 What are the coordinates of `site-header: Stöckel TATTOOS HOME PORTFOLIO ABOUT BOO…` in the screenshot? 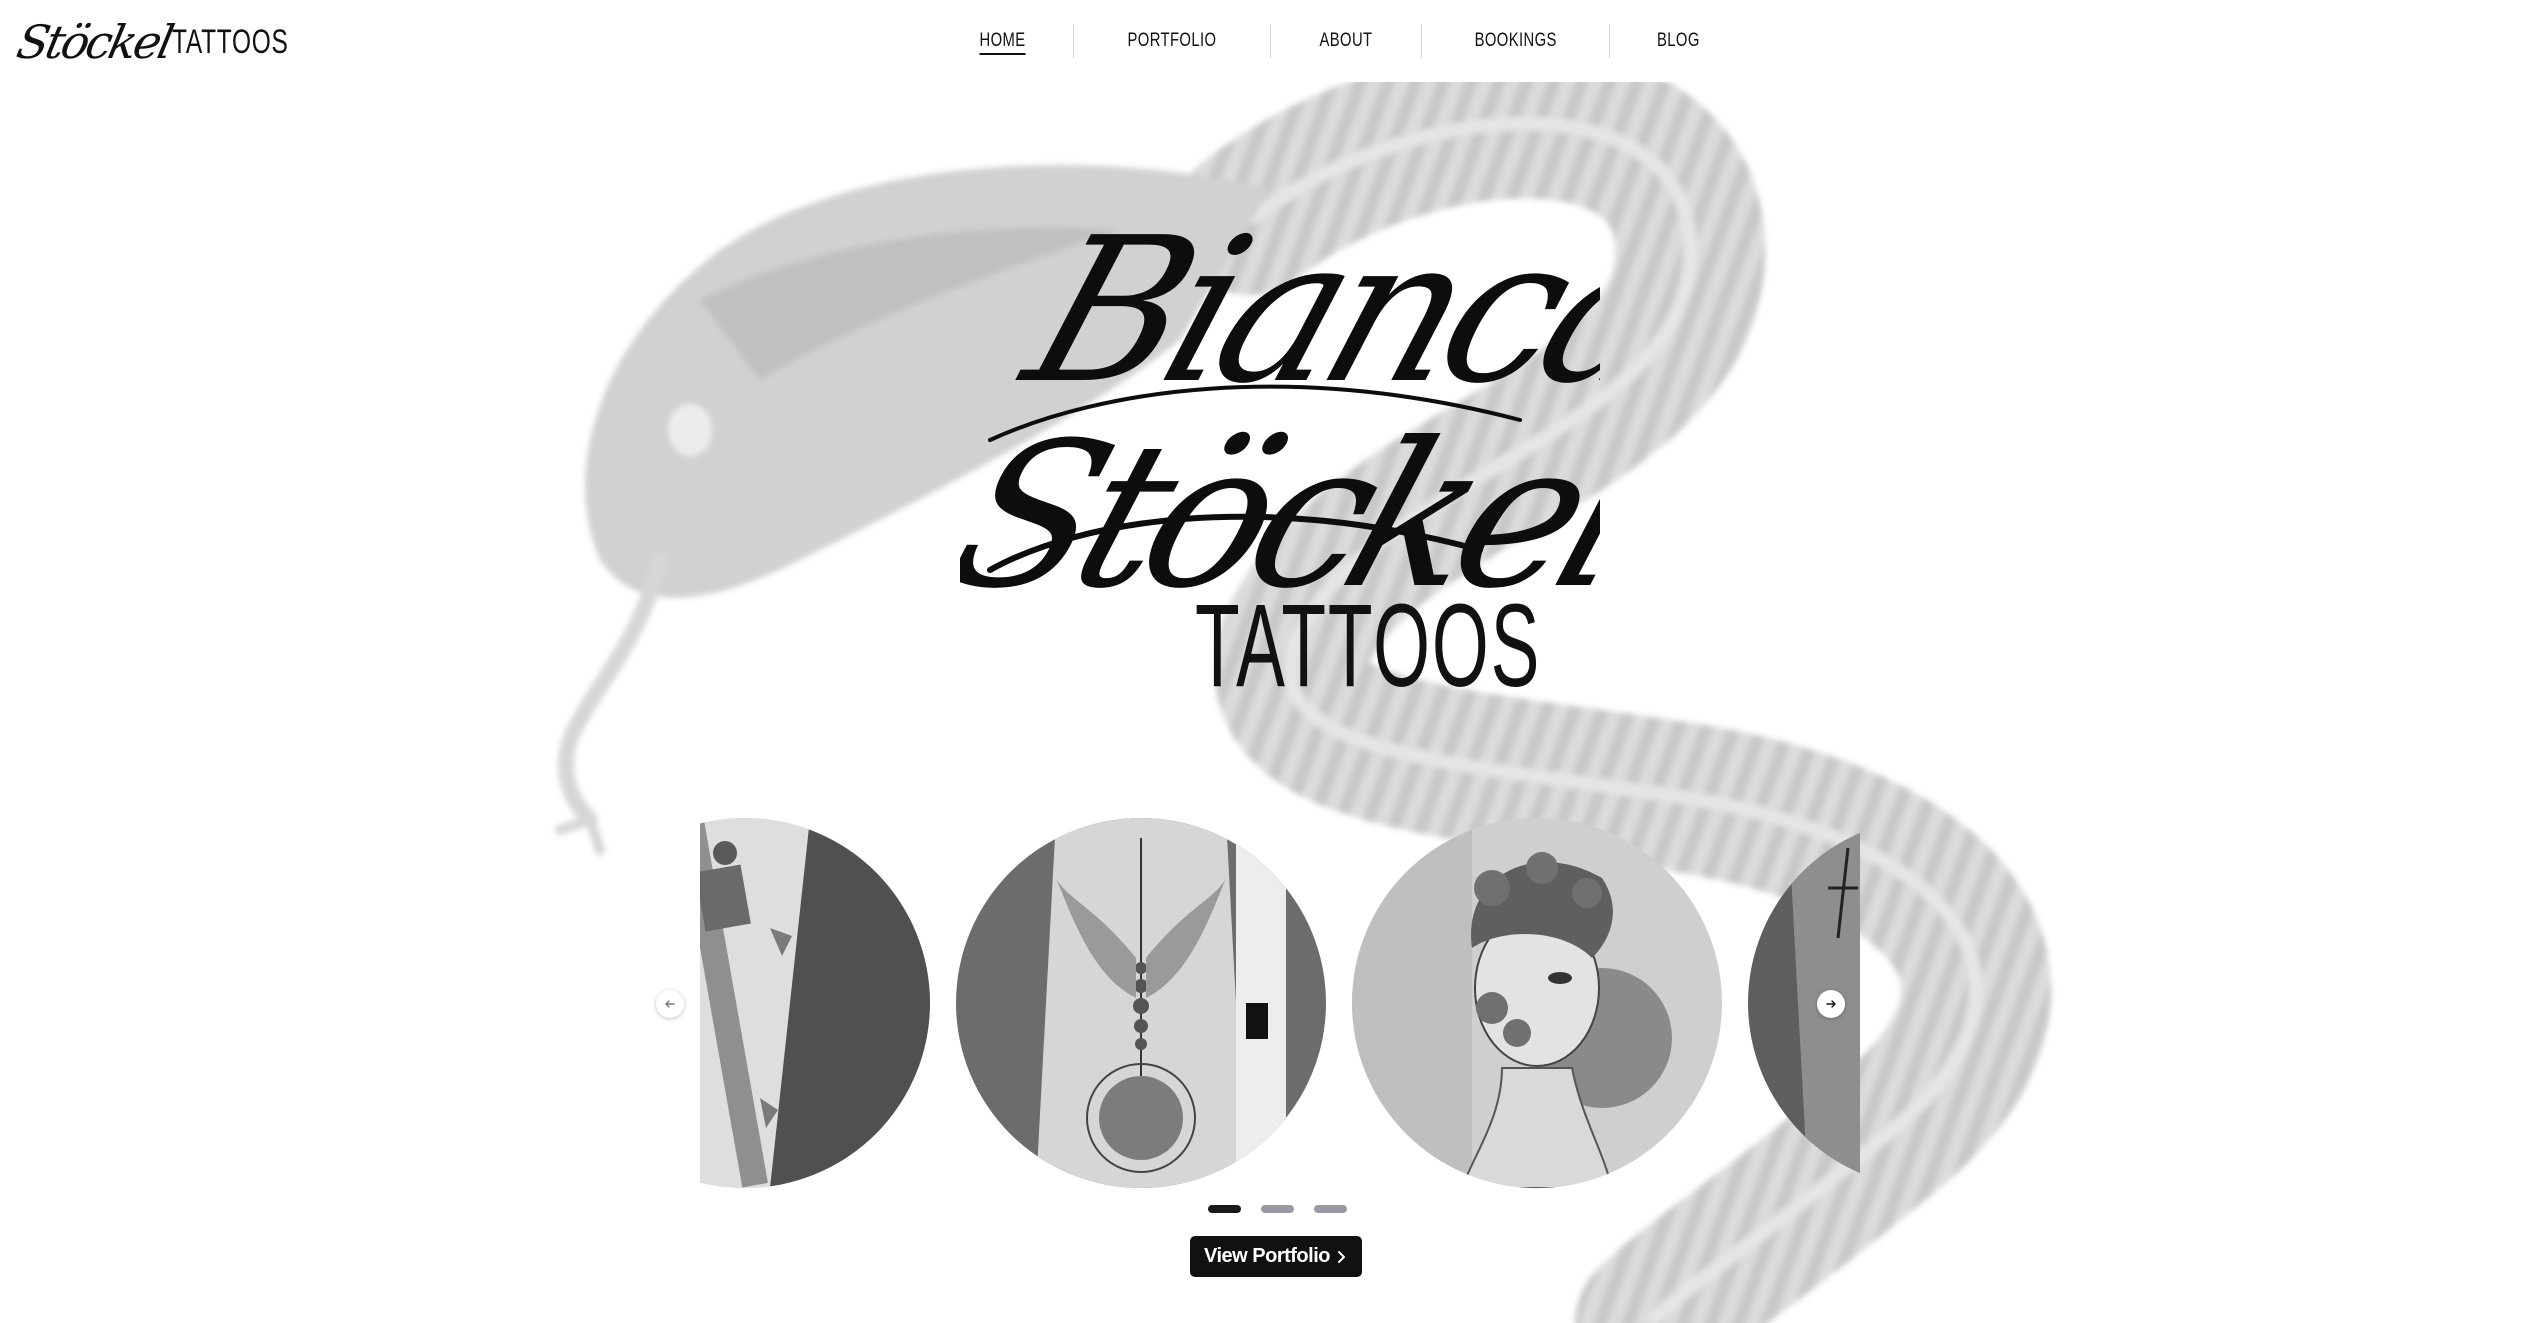 It's located at (1271, 41).